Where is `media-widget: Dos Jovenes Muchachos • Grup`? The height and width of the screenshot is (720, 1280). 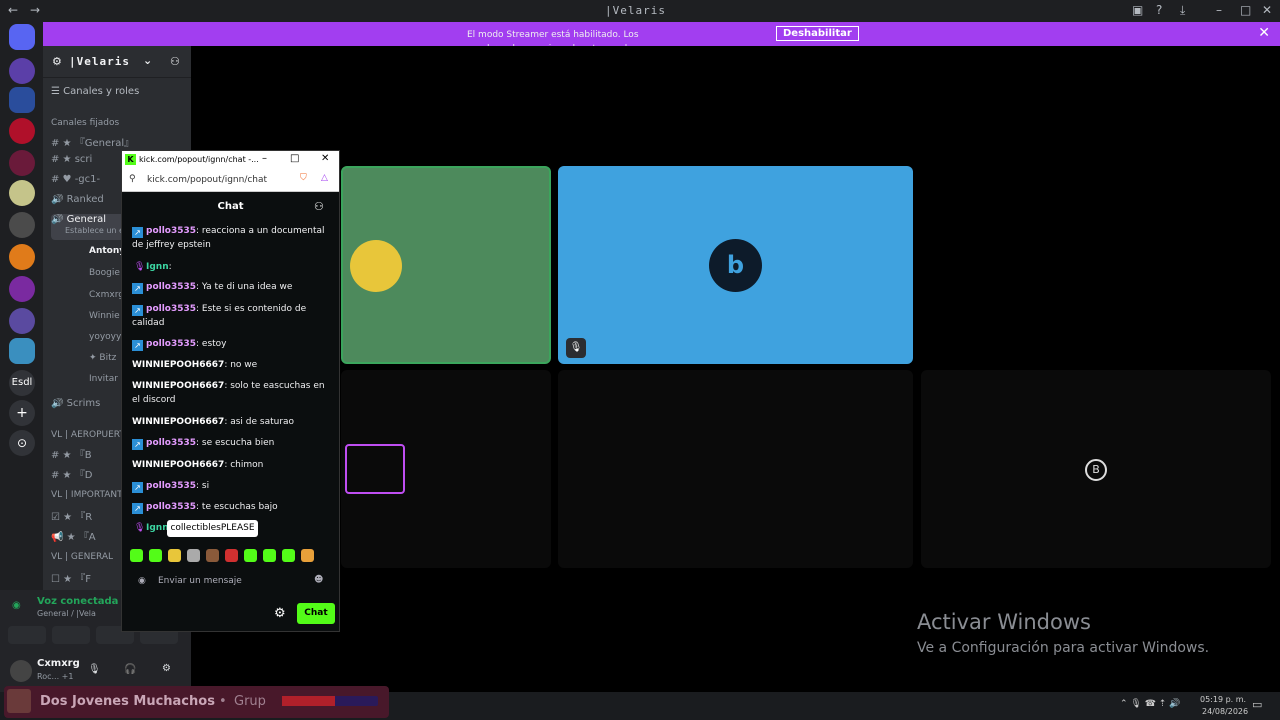
media-widget: Dos Jovenes Muchachos • Grup is located at coordinates (196, 702).